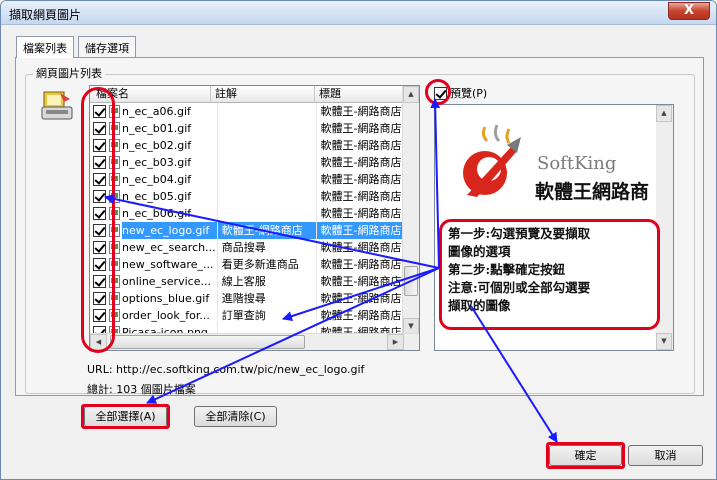 This screenshot has height=480, width=717. Describe the element at coordinates (361, 294) in the screenshot. I see `arrow-to-list-row` at that location.